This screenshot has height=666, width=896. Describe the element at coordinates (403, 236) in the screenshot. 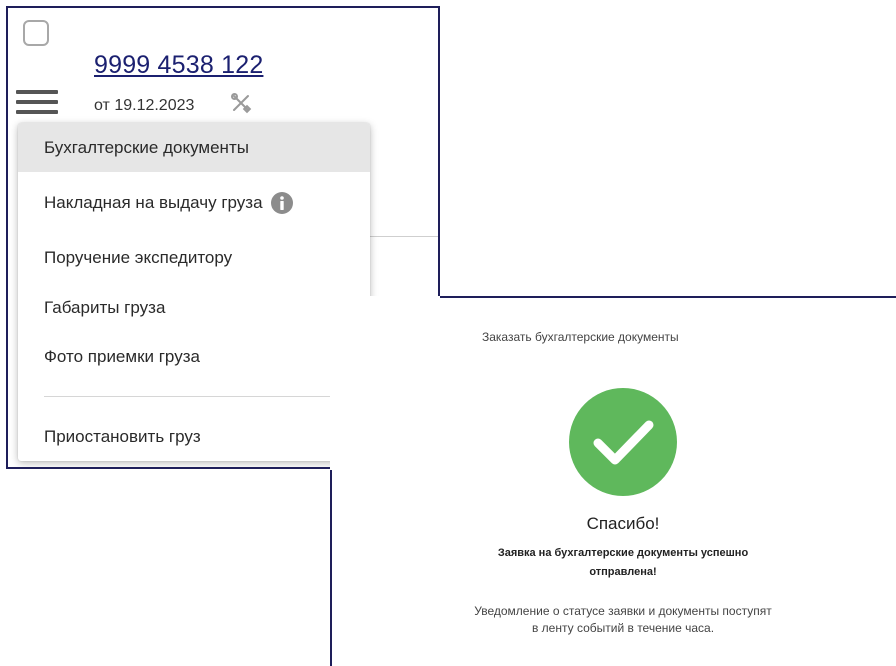

I see `card-divider` at that location.